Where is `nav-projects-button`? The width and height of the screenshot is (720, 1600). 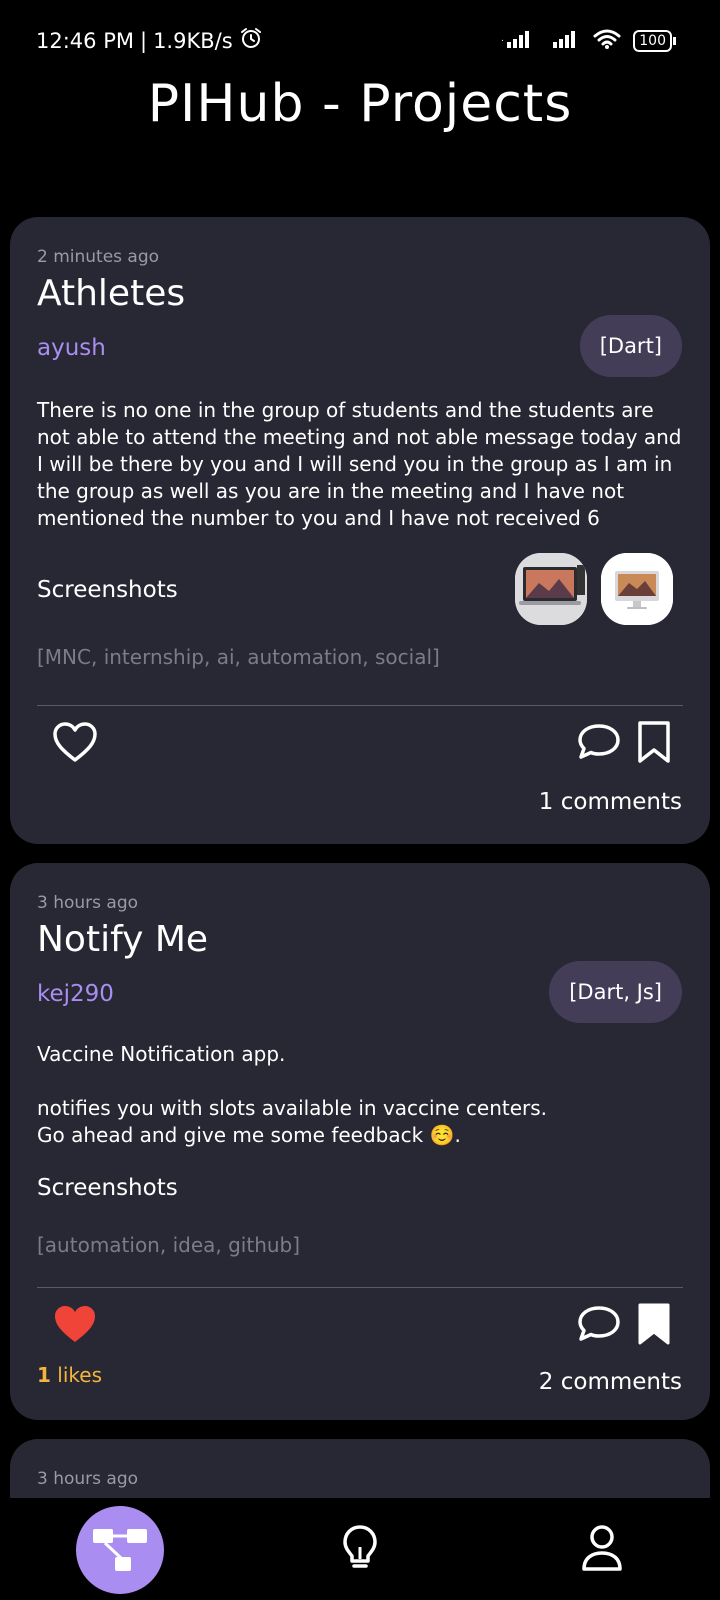 nav-projects-button is located at coordinates (120, 1550).